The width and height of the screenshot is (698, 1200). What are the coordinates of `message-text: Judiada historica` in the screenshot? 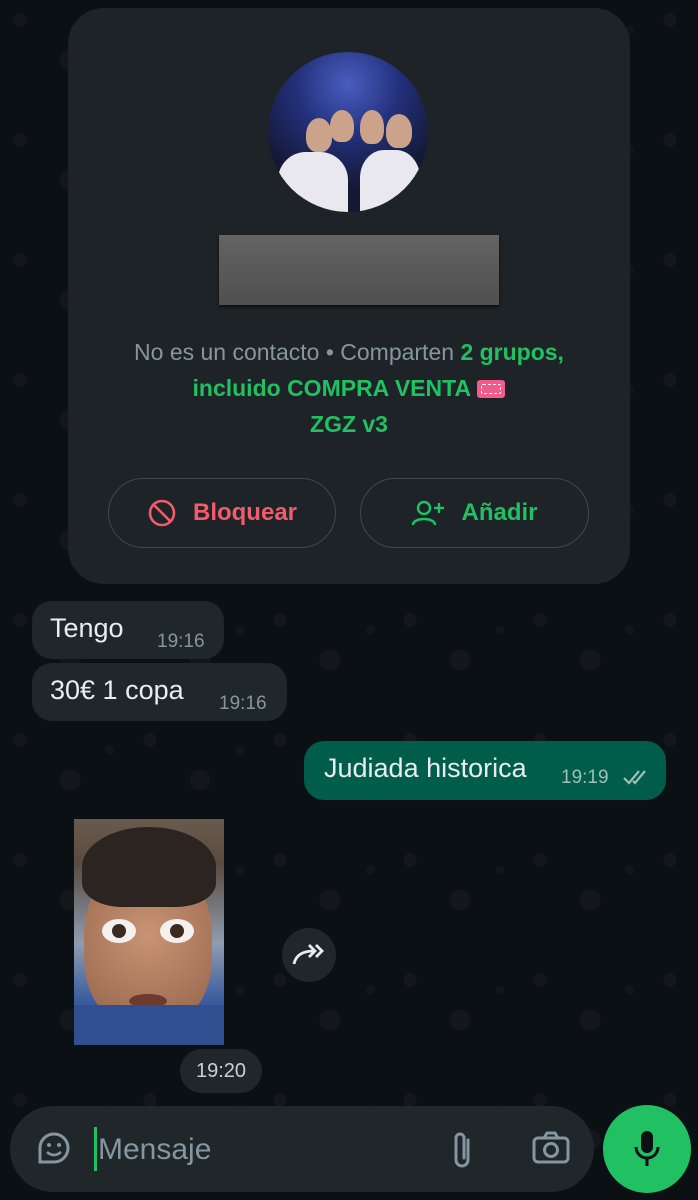 It's located at (425, 768).